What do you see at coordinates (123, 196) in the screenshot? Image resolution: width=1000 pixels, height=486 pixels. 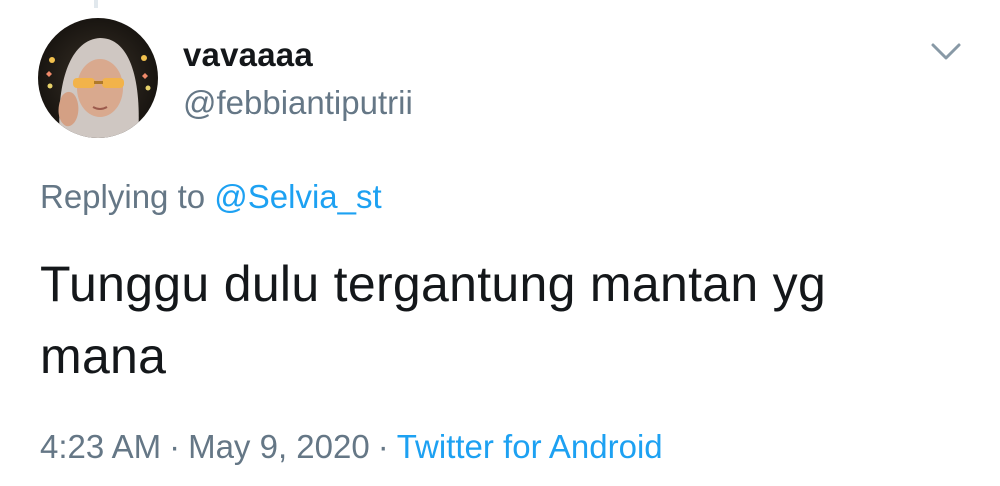 I see `replying-to-label: Replying to` at bounding box center [123, 196].